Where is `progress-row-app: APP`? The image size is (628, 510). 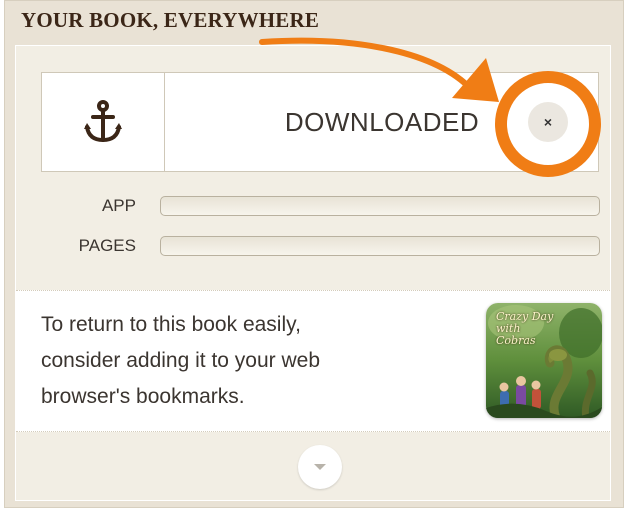
progress-row-app: APP is located at coordinates (314, 206).